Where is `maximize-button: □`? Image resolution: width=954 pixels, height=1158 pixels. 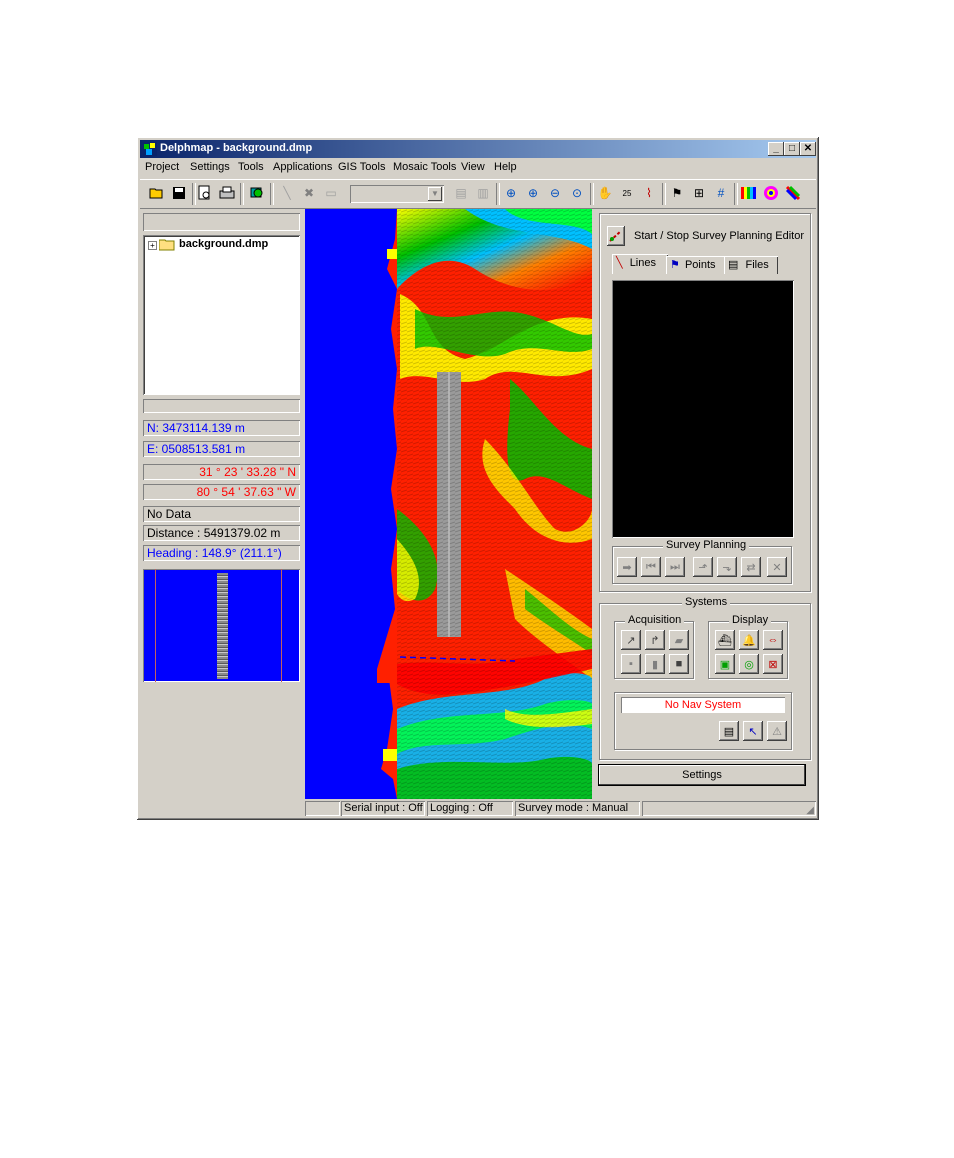 maximize-button: □ is located at coordinates (792, 149).